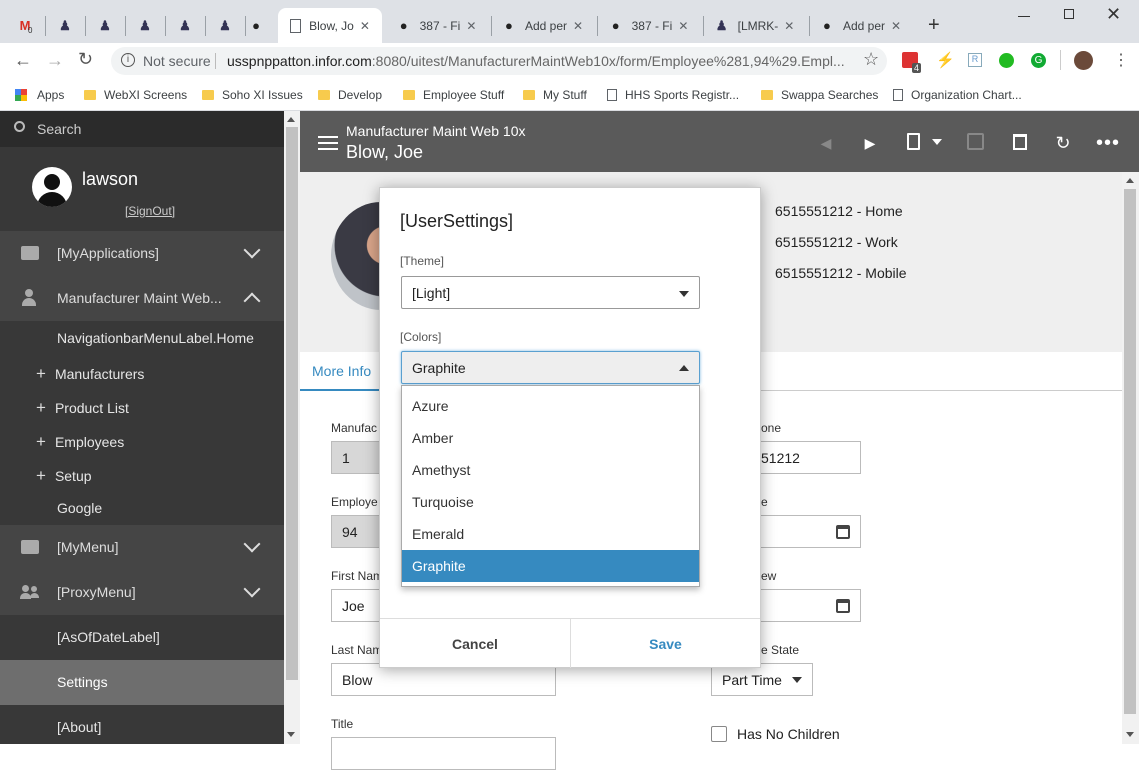 The height and width of the screenshot is (770, 1139). What do you see at coordinates (870, 143) in the screenshot?
I see `next-icon: ▶` at bounding box center [870, 143].